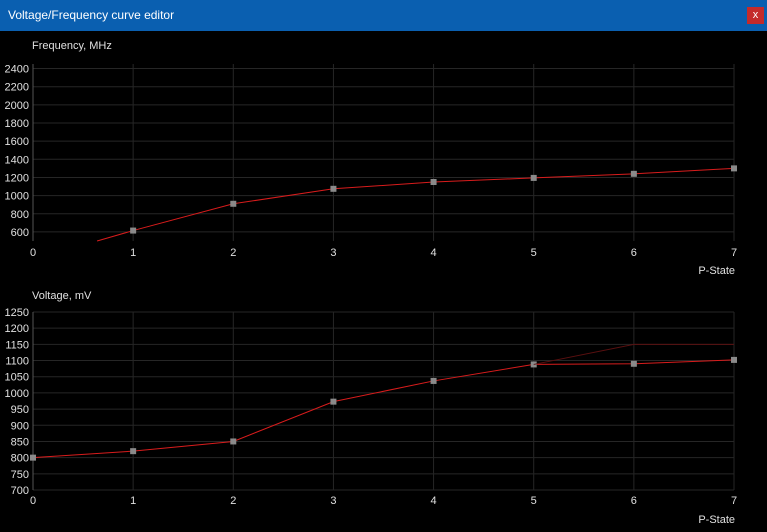 The height and width of the screenshot is (532, 767). Describe the element at coordinates (17, 160) in the screenshot. I see `y-tick-label: 1400` at that location.